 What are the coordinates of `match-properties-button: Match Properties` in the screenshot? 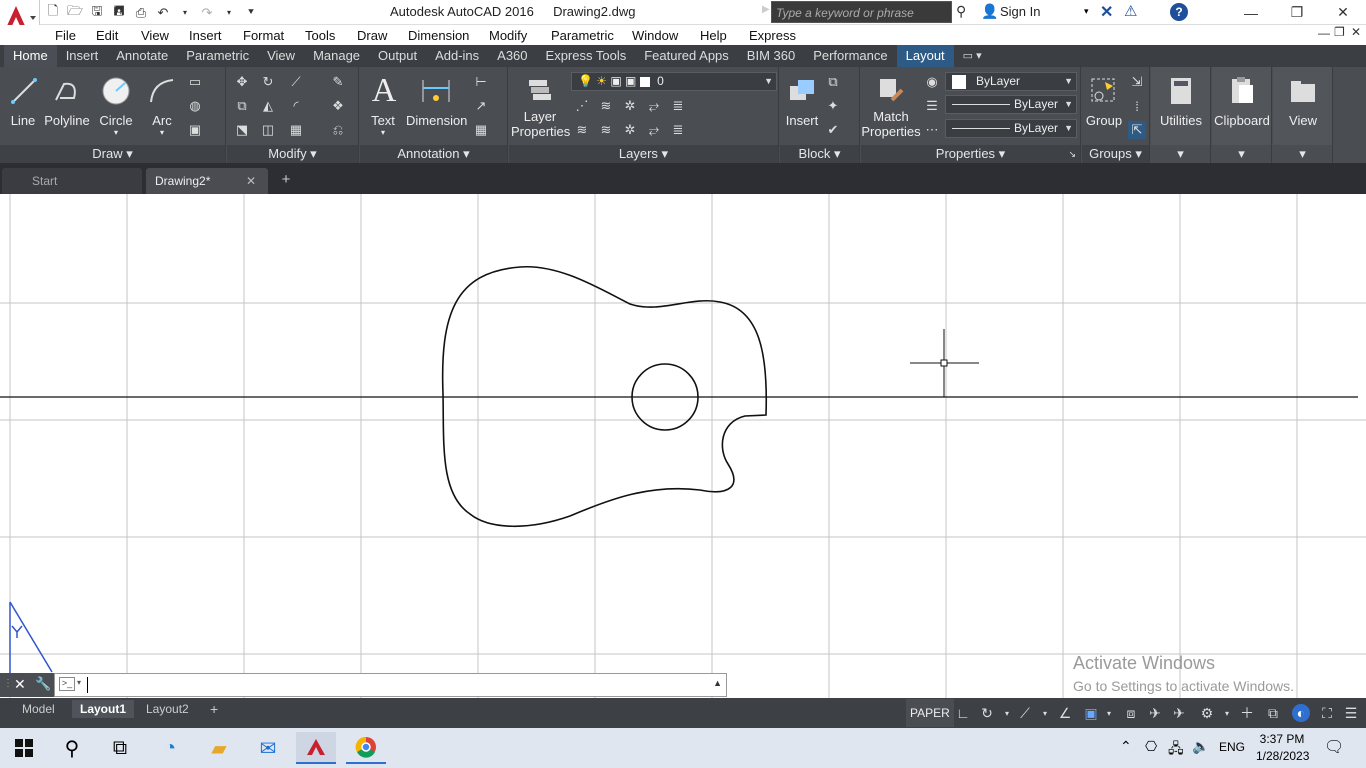 It's located at (891, 106).